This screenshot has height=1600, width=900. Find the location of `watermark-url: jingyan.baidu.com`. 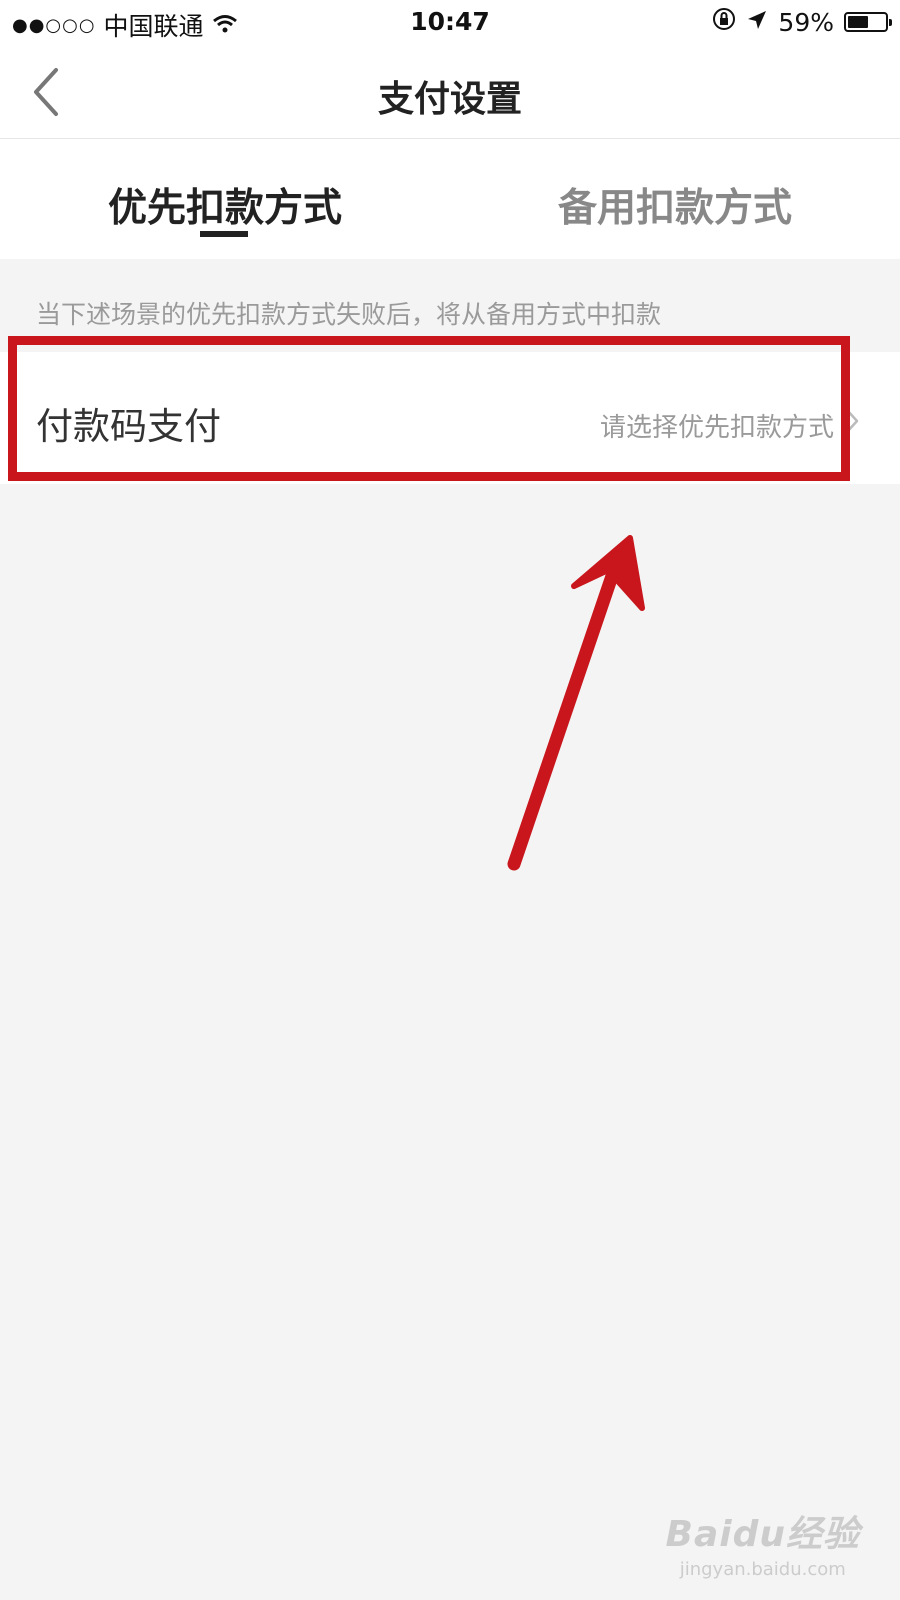

watermark-url: jingyan.baidu.com is located at coordinates (762, 1569).